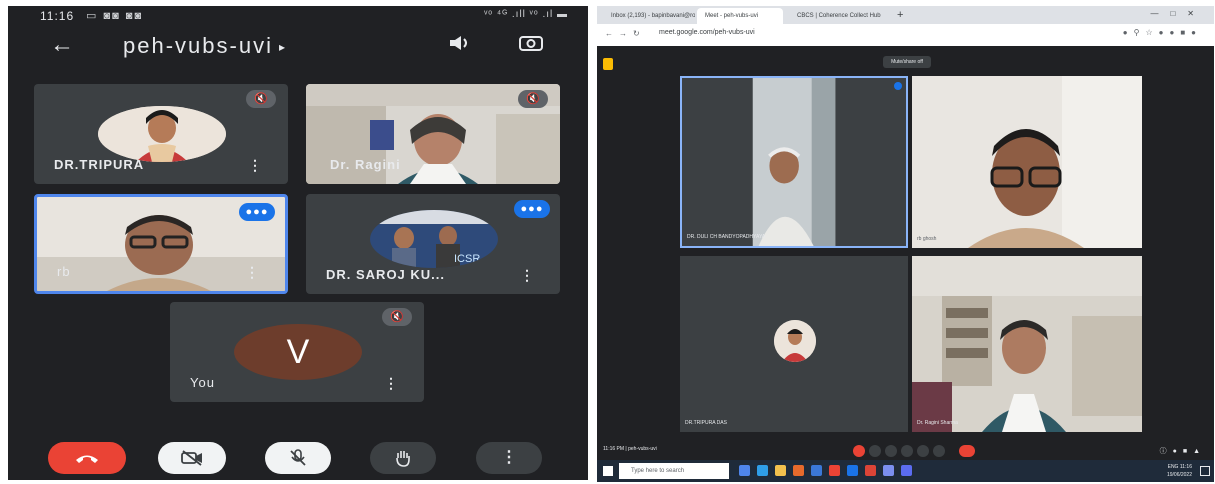 This screenshot has height=484, width=1215. I want to click on meet-control-bar: 11:16 PM | peh-vubs-uvi ⓘ●■▲, so click(905, 451).